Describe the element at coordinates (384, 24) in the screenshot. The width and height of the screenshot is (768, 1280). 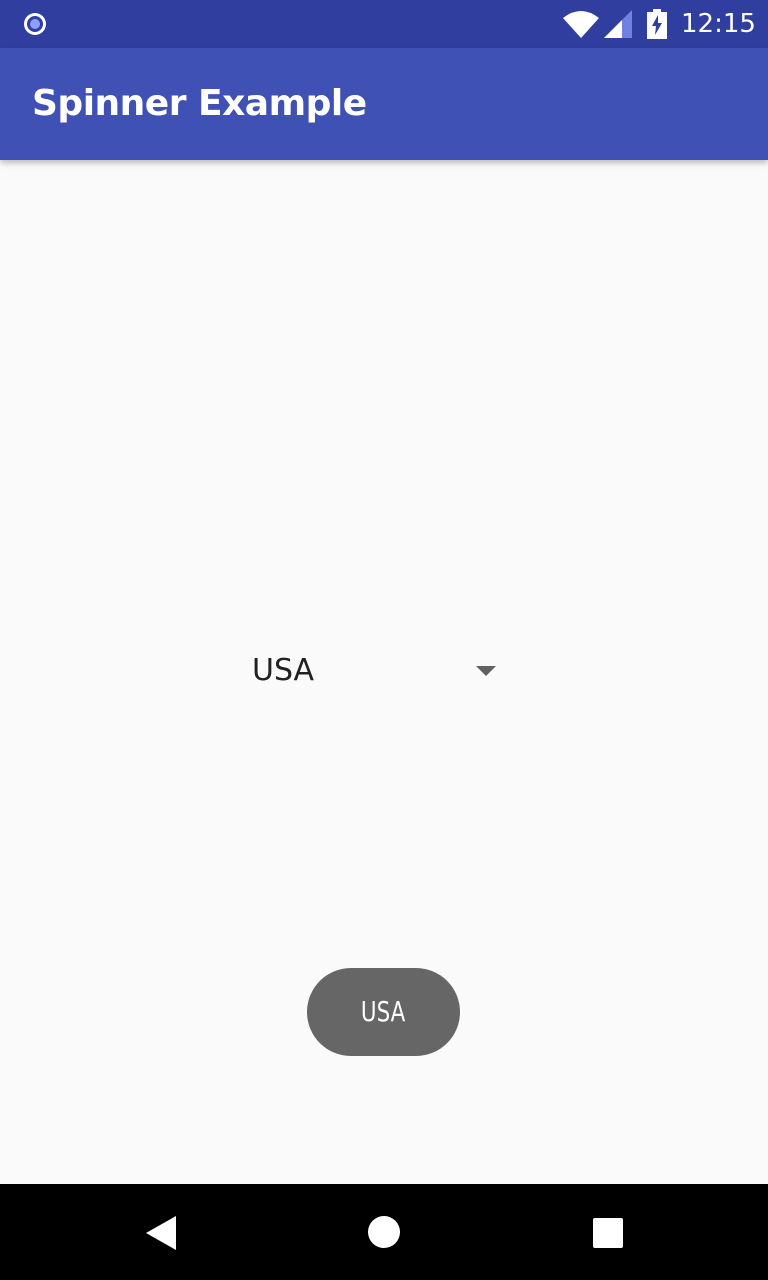
I see `status-bar: 12:15` at that location.